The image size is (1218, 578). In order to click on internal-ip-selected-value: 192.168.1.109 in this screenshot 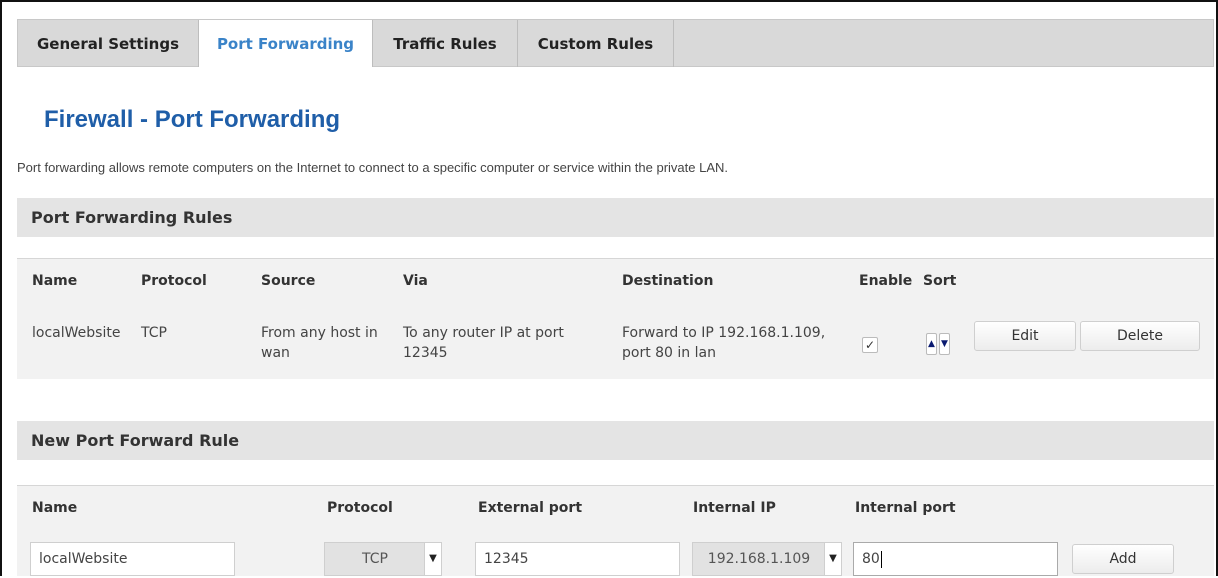, I will do `click(759, 559)`.